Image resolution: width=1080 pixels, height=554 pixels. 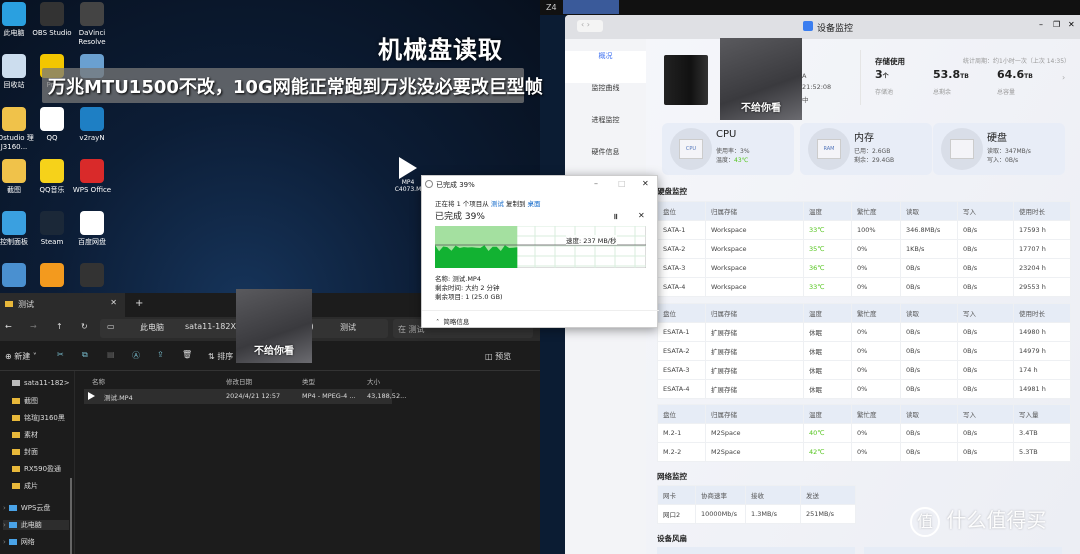 I want to click on desktop-icon: 控制面板, so click(x=17, y=229).